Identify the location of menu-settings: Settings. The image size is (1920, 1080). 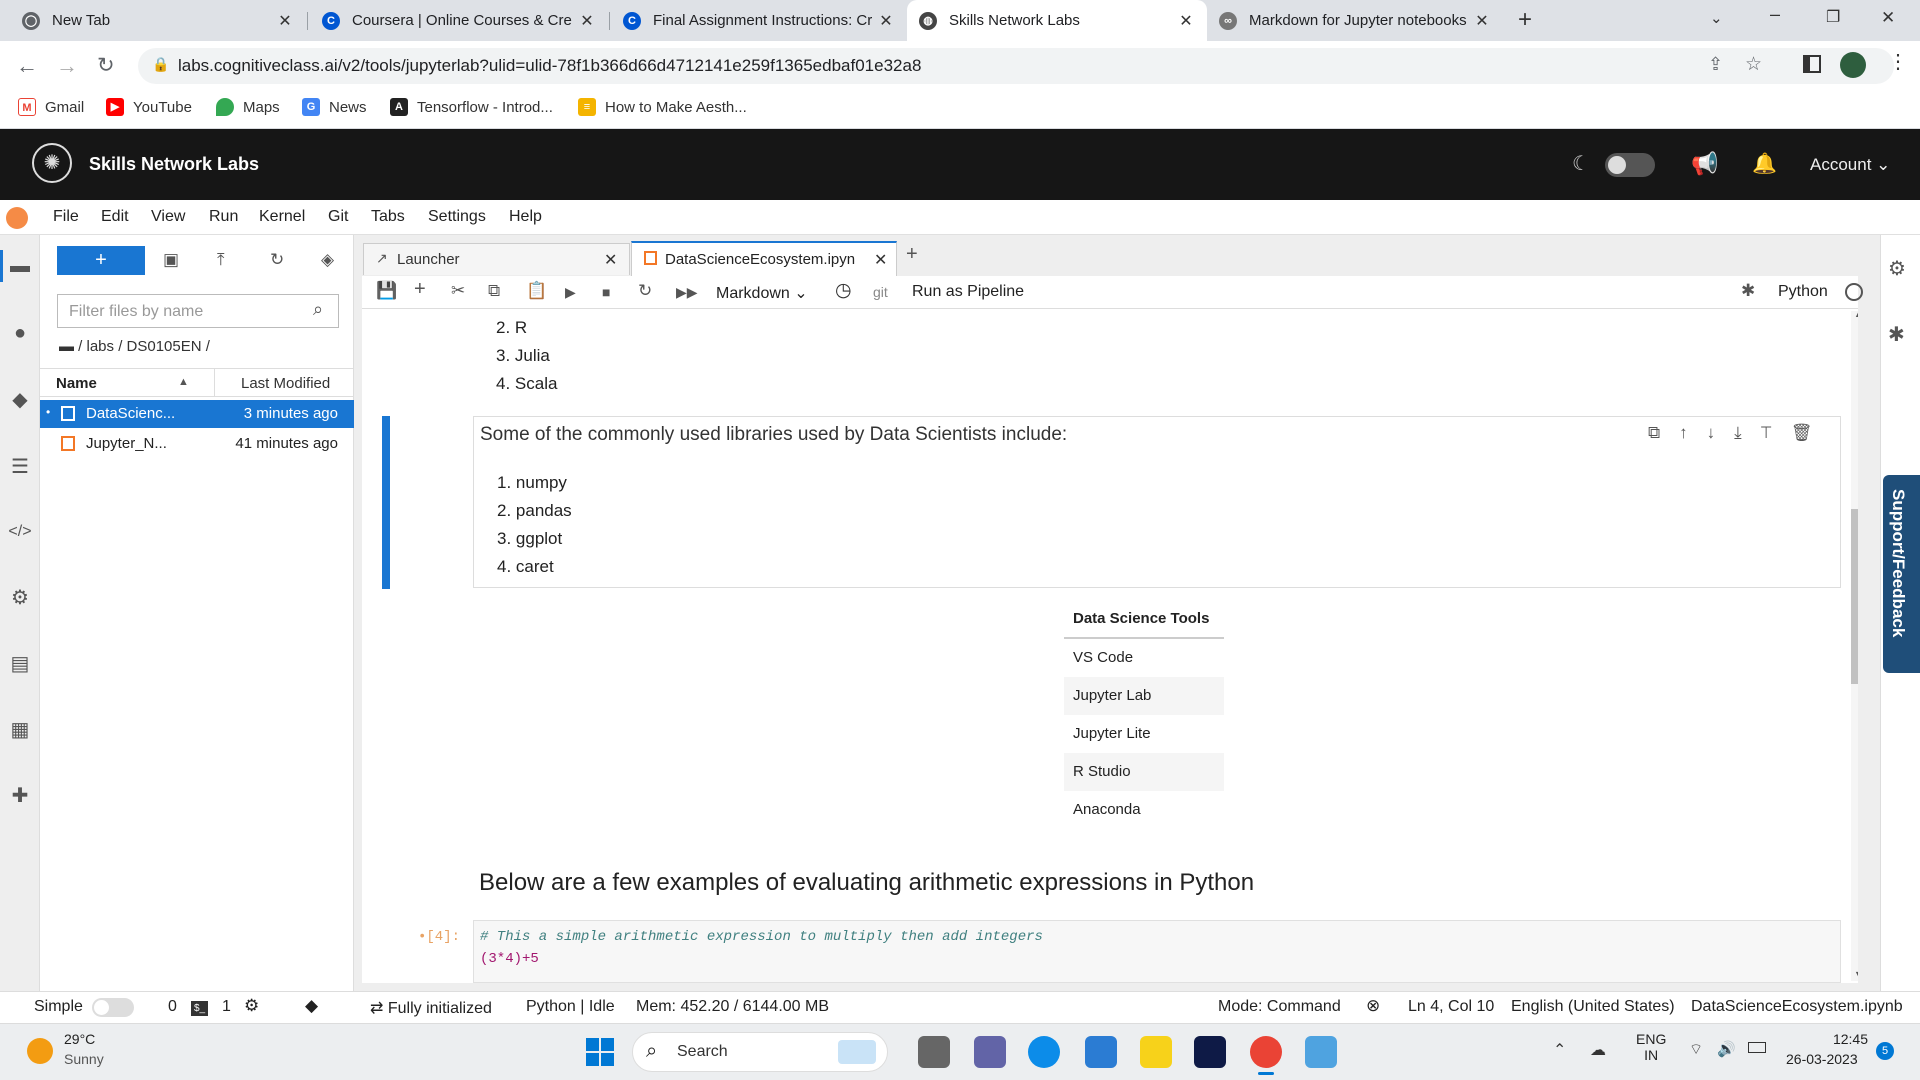
(457, 217).